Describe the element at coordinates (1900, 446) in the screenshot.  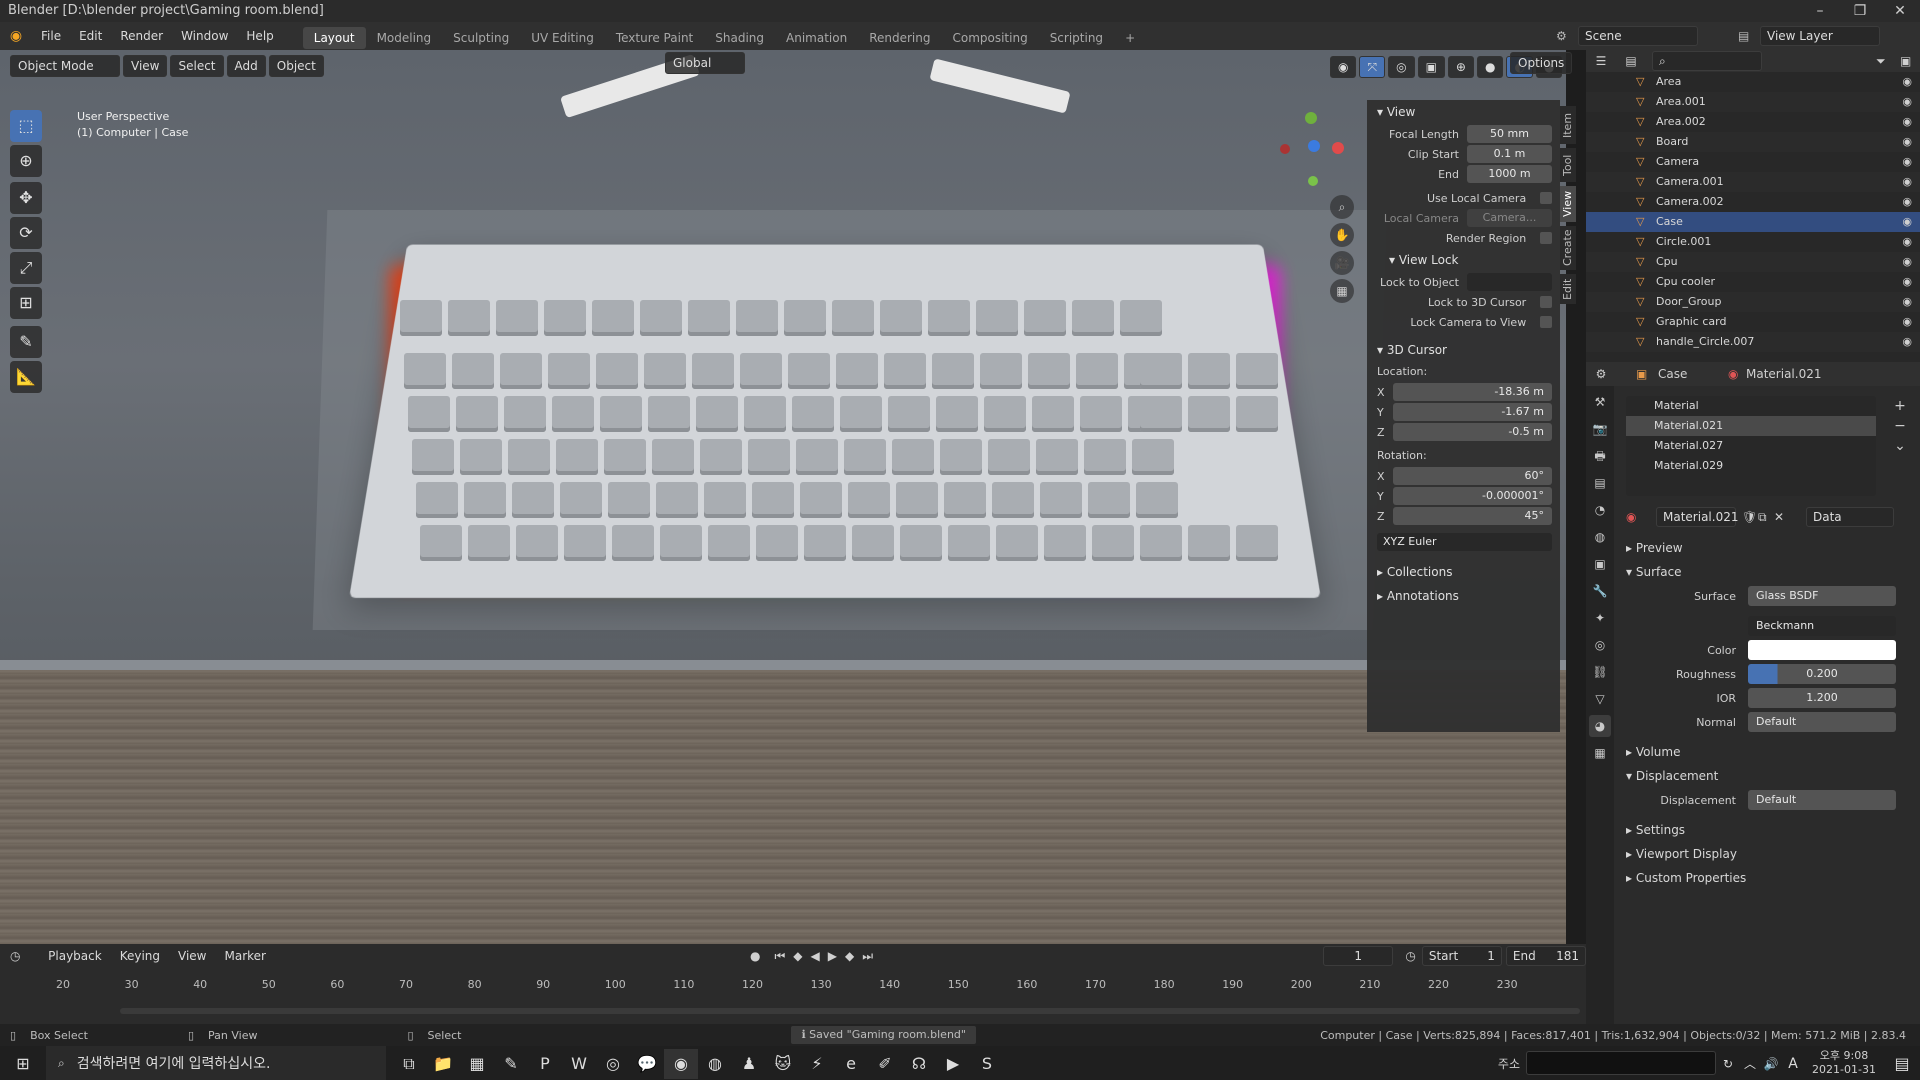
I see `slot-menu-icon: ⌄` at that location.